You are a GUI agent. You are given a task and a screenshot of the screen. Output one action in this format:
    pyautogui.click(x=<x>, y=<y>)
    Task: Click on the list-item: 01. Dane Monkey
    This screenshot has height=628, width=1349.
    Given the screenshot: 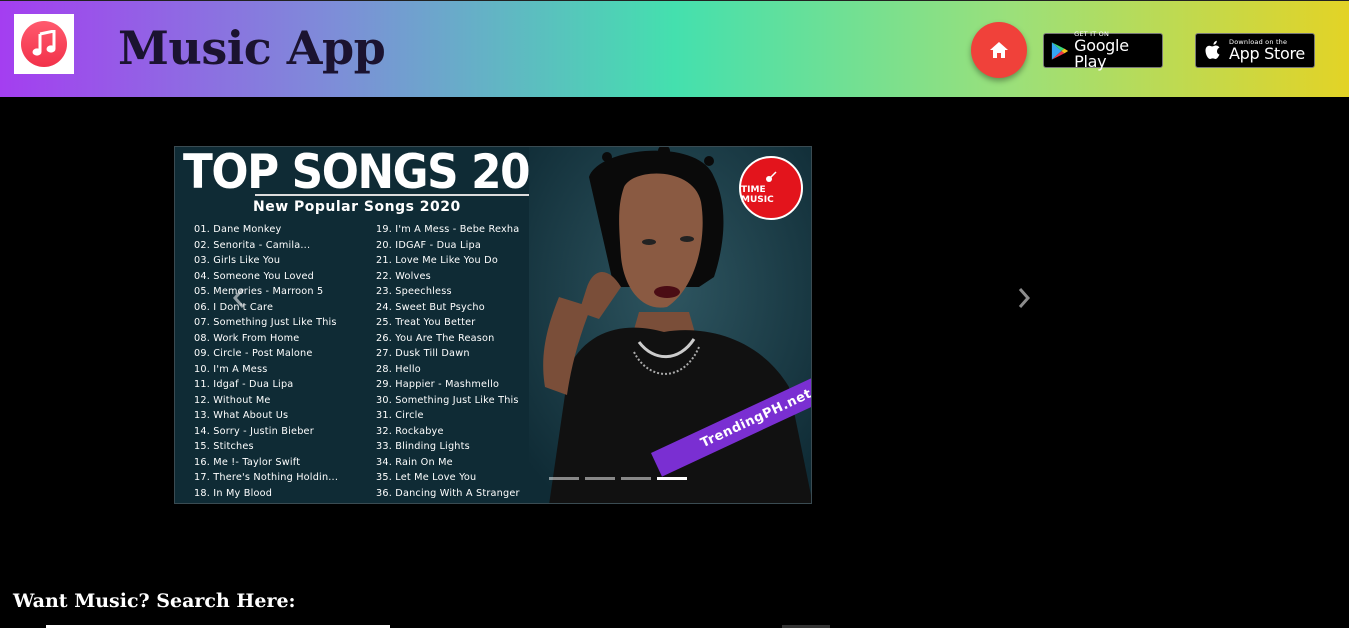 What is the action you would take?
    pyautogui.click(x=238, y=229)
    